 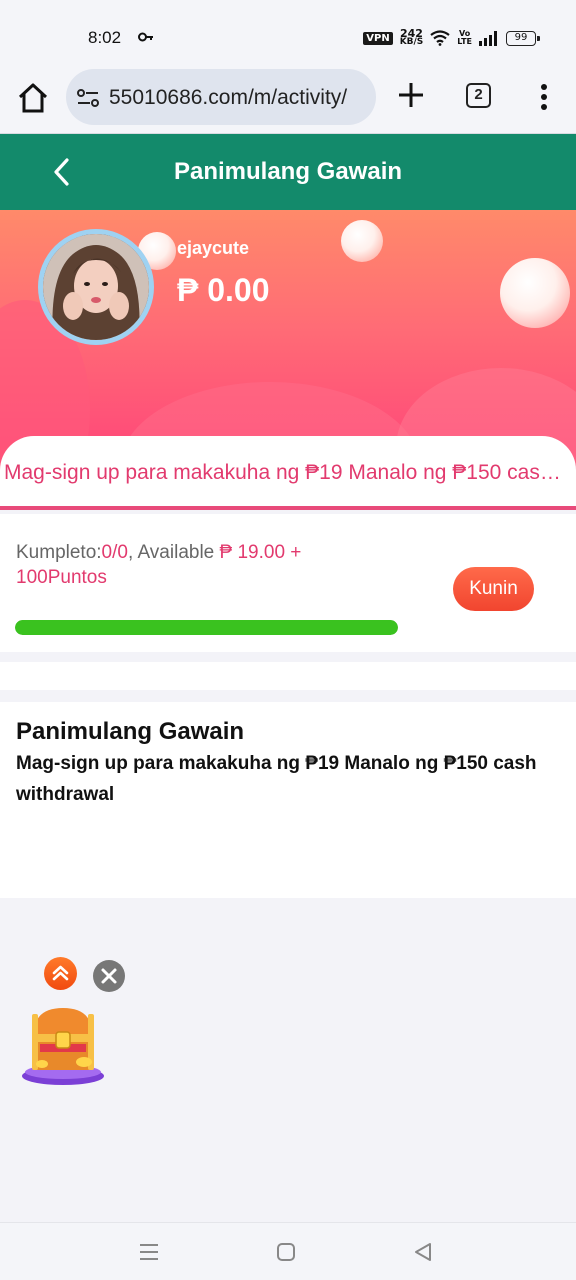 I want to click on url-text: 55010686.com/m/activity/, so click(x=240, y=98).